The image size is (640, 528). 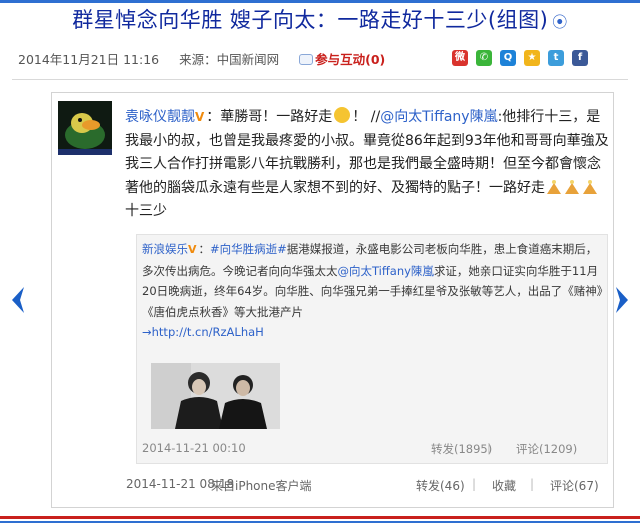 What do you see at coordinates (165, 249) in the screenshot?
I see `repost-username: 新浪娱乐` at bounding box center [165, 249].